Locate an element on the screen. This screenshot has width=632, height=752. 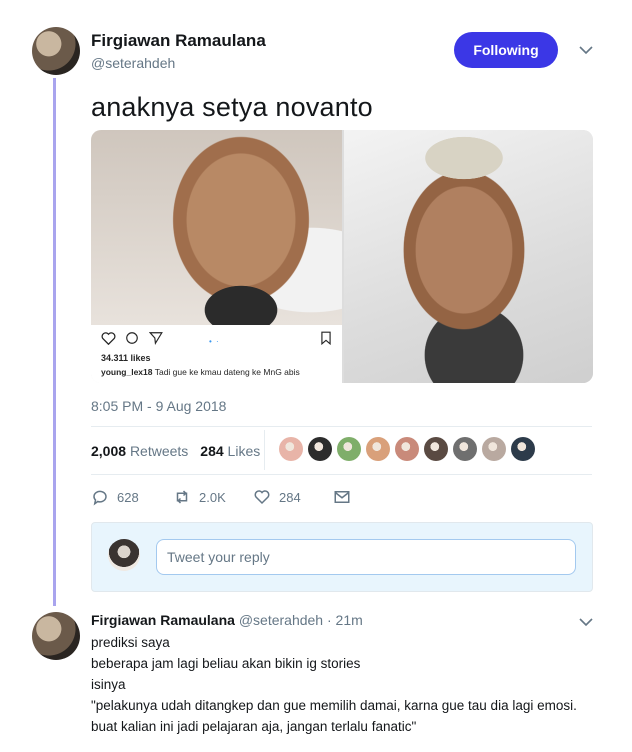
retweet-icon is located at coordinates (182, 497).